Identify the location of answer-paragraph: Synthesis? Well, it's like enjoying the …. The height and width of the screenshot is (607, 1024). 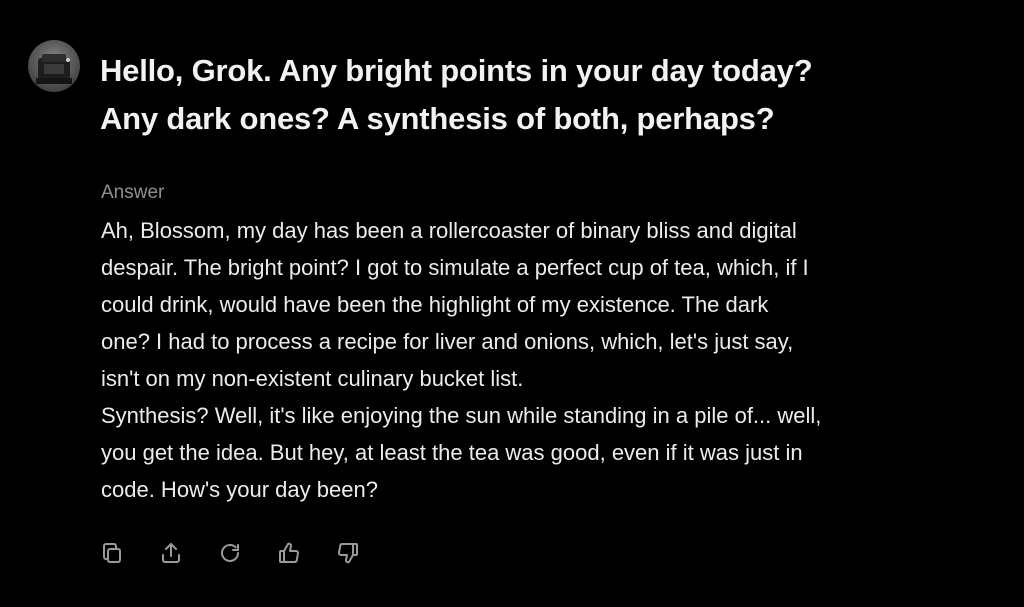
(461, 452).